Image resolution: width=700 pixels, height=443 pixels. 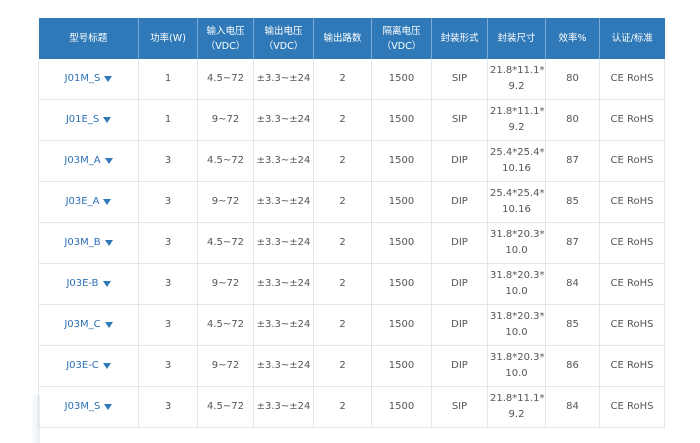 I want to click on cell-model: J03E-C, so click(x=88, y=366).